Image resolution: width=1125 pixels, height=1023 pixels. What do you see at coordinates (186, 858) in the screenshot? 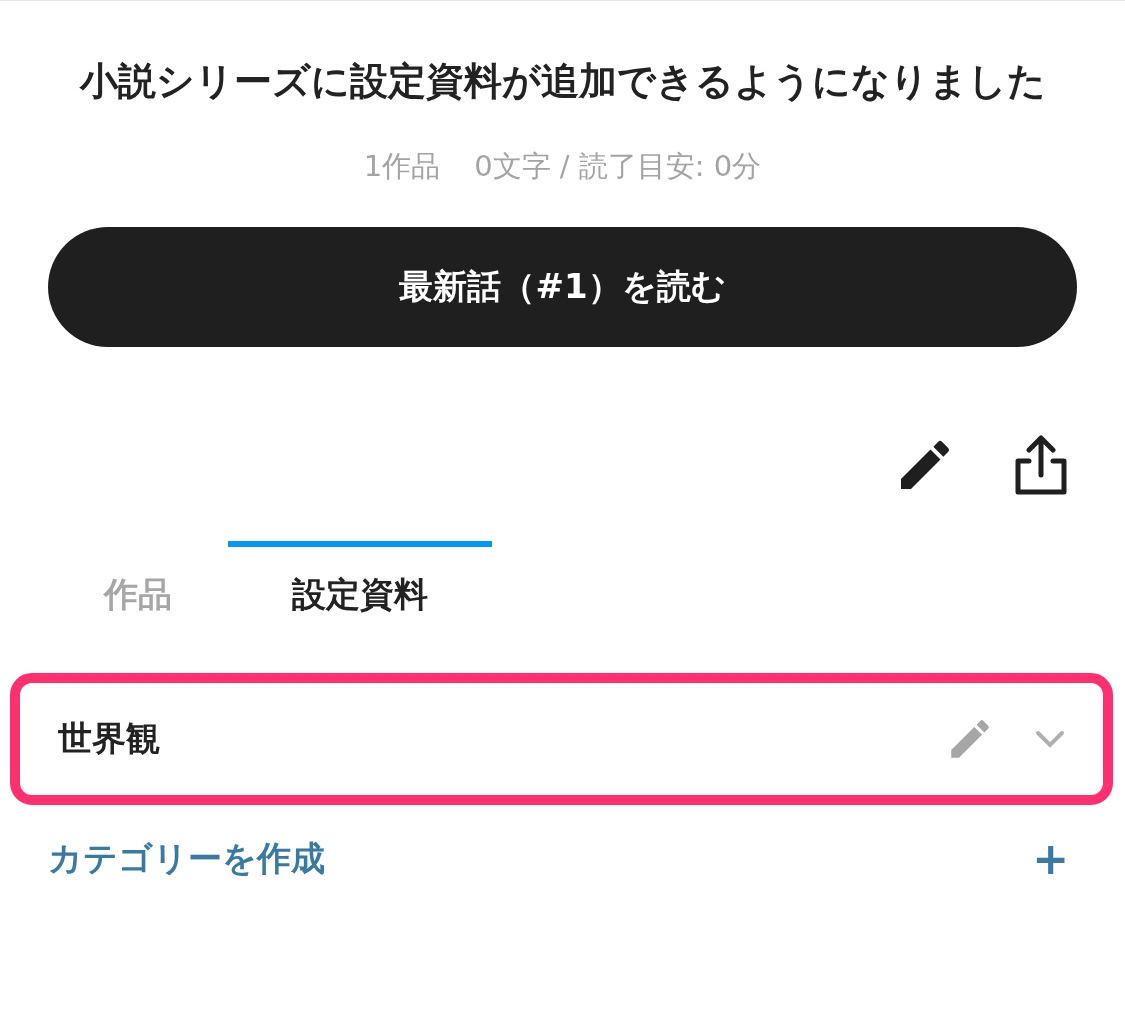
I see `create-category-link: カテゴリーを作成` at bounding box center [186, 858].